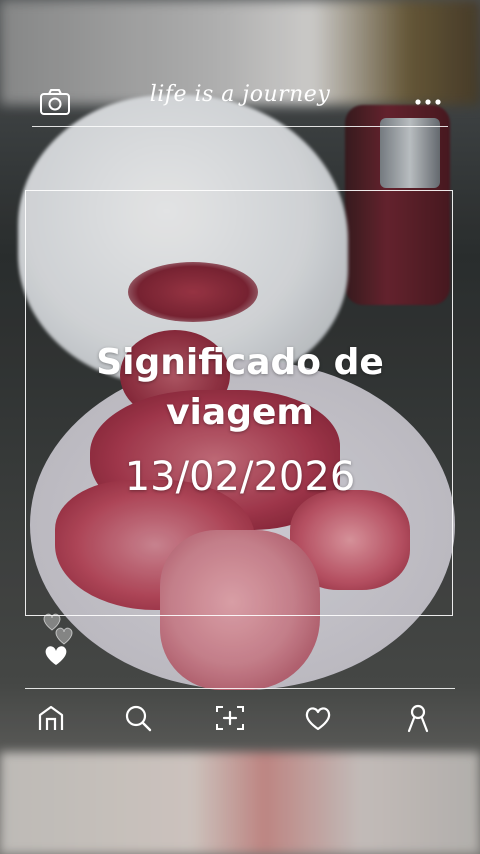 This screenshot has height=854, width=480. I want to click on brand-title: life is a journey, so click(240, 94).